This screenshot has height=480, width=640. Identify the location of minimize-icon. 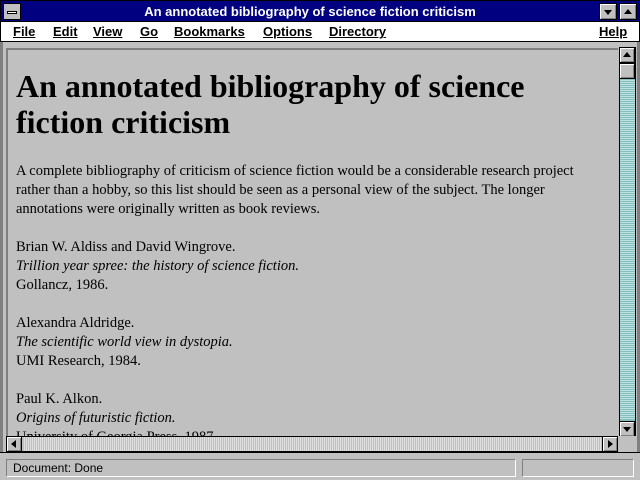
(608, 12).